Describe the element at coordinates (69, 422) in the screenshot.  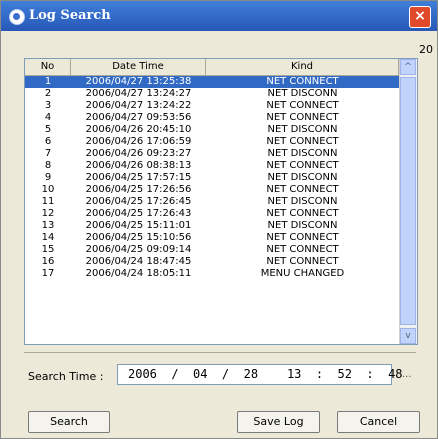
I see `search-button: Search` at that location.